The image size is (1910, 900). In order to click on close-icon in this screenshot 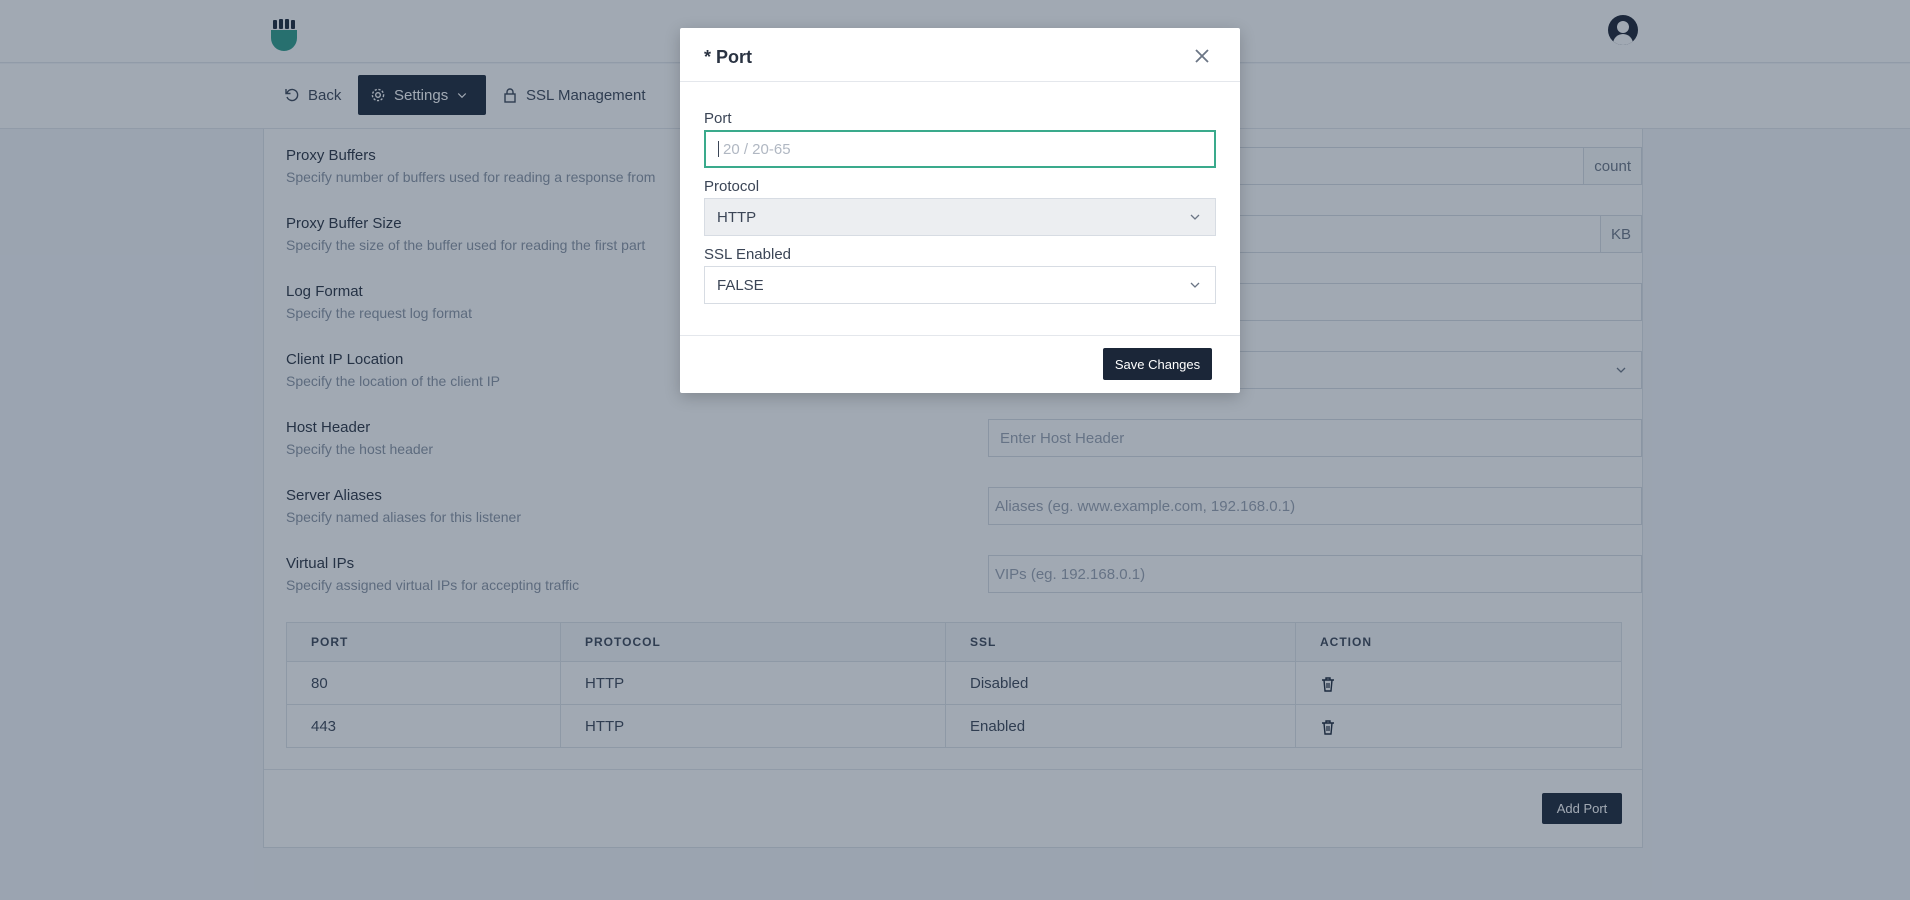, I will do `click(1202, 56)`.